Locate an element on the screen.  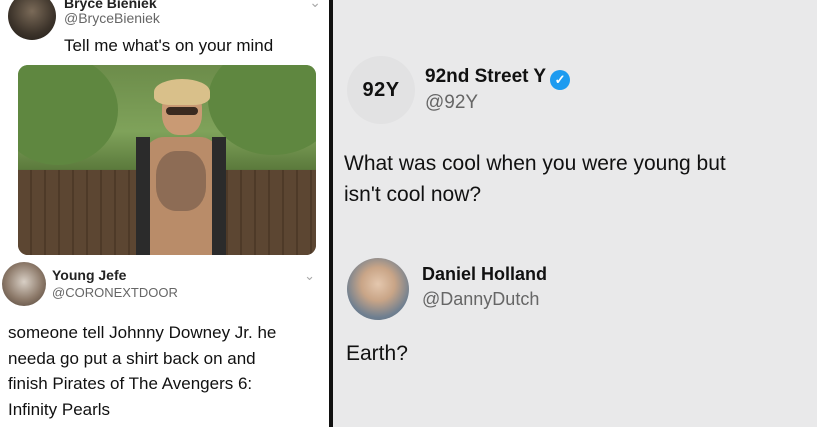
tweet-text-line: isn't cool now? is located at coordinates (413, 194).